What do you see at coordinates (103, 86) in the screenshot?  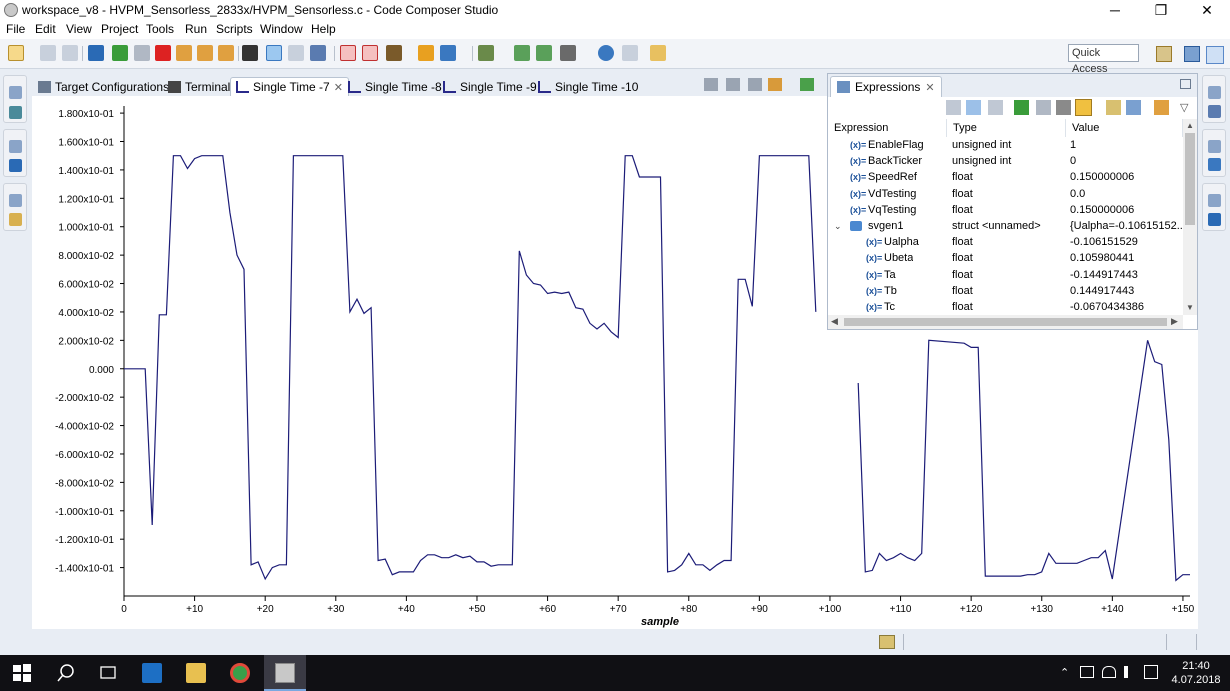 I see `tab-target-configurations: Target Configurations` at bounding box center [103, 86].